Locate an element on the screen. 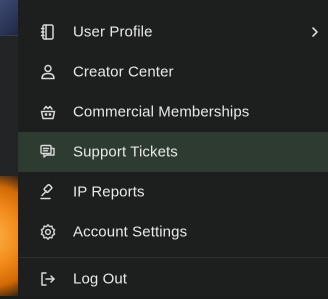  chevron-right-icon is located at coordinates (315, 32).